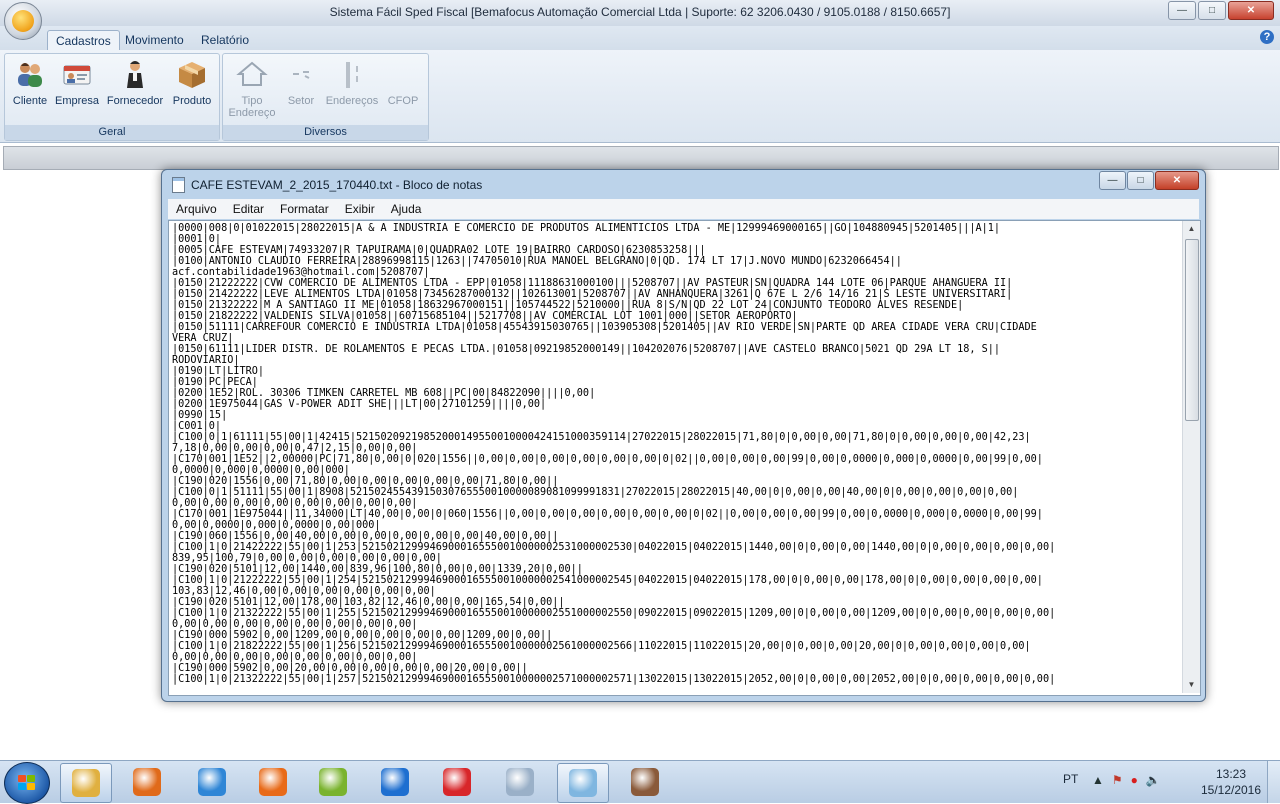 This screenshot has width=1280, height=804. Describe the element at coordinates (1267, 37) in the screenshot. I see `help-icon: ?` at that location.